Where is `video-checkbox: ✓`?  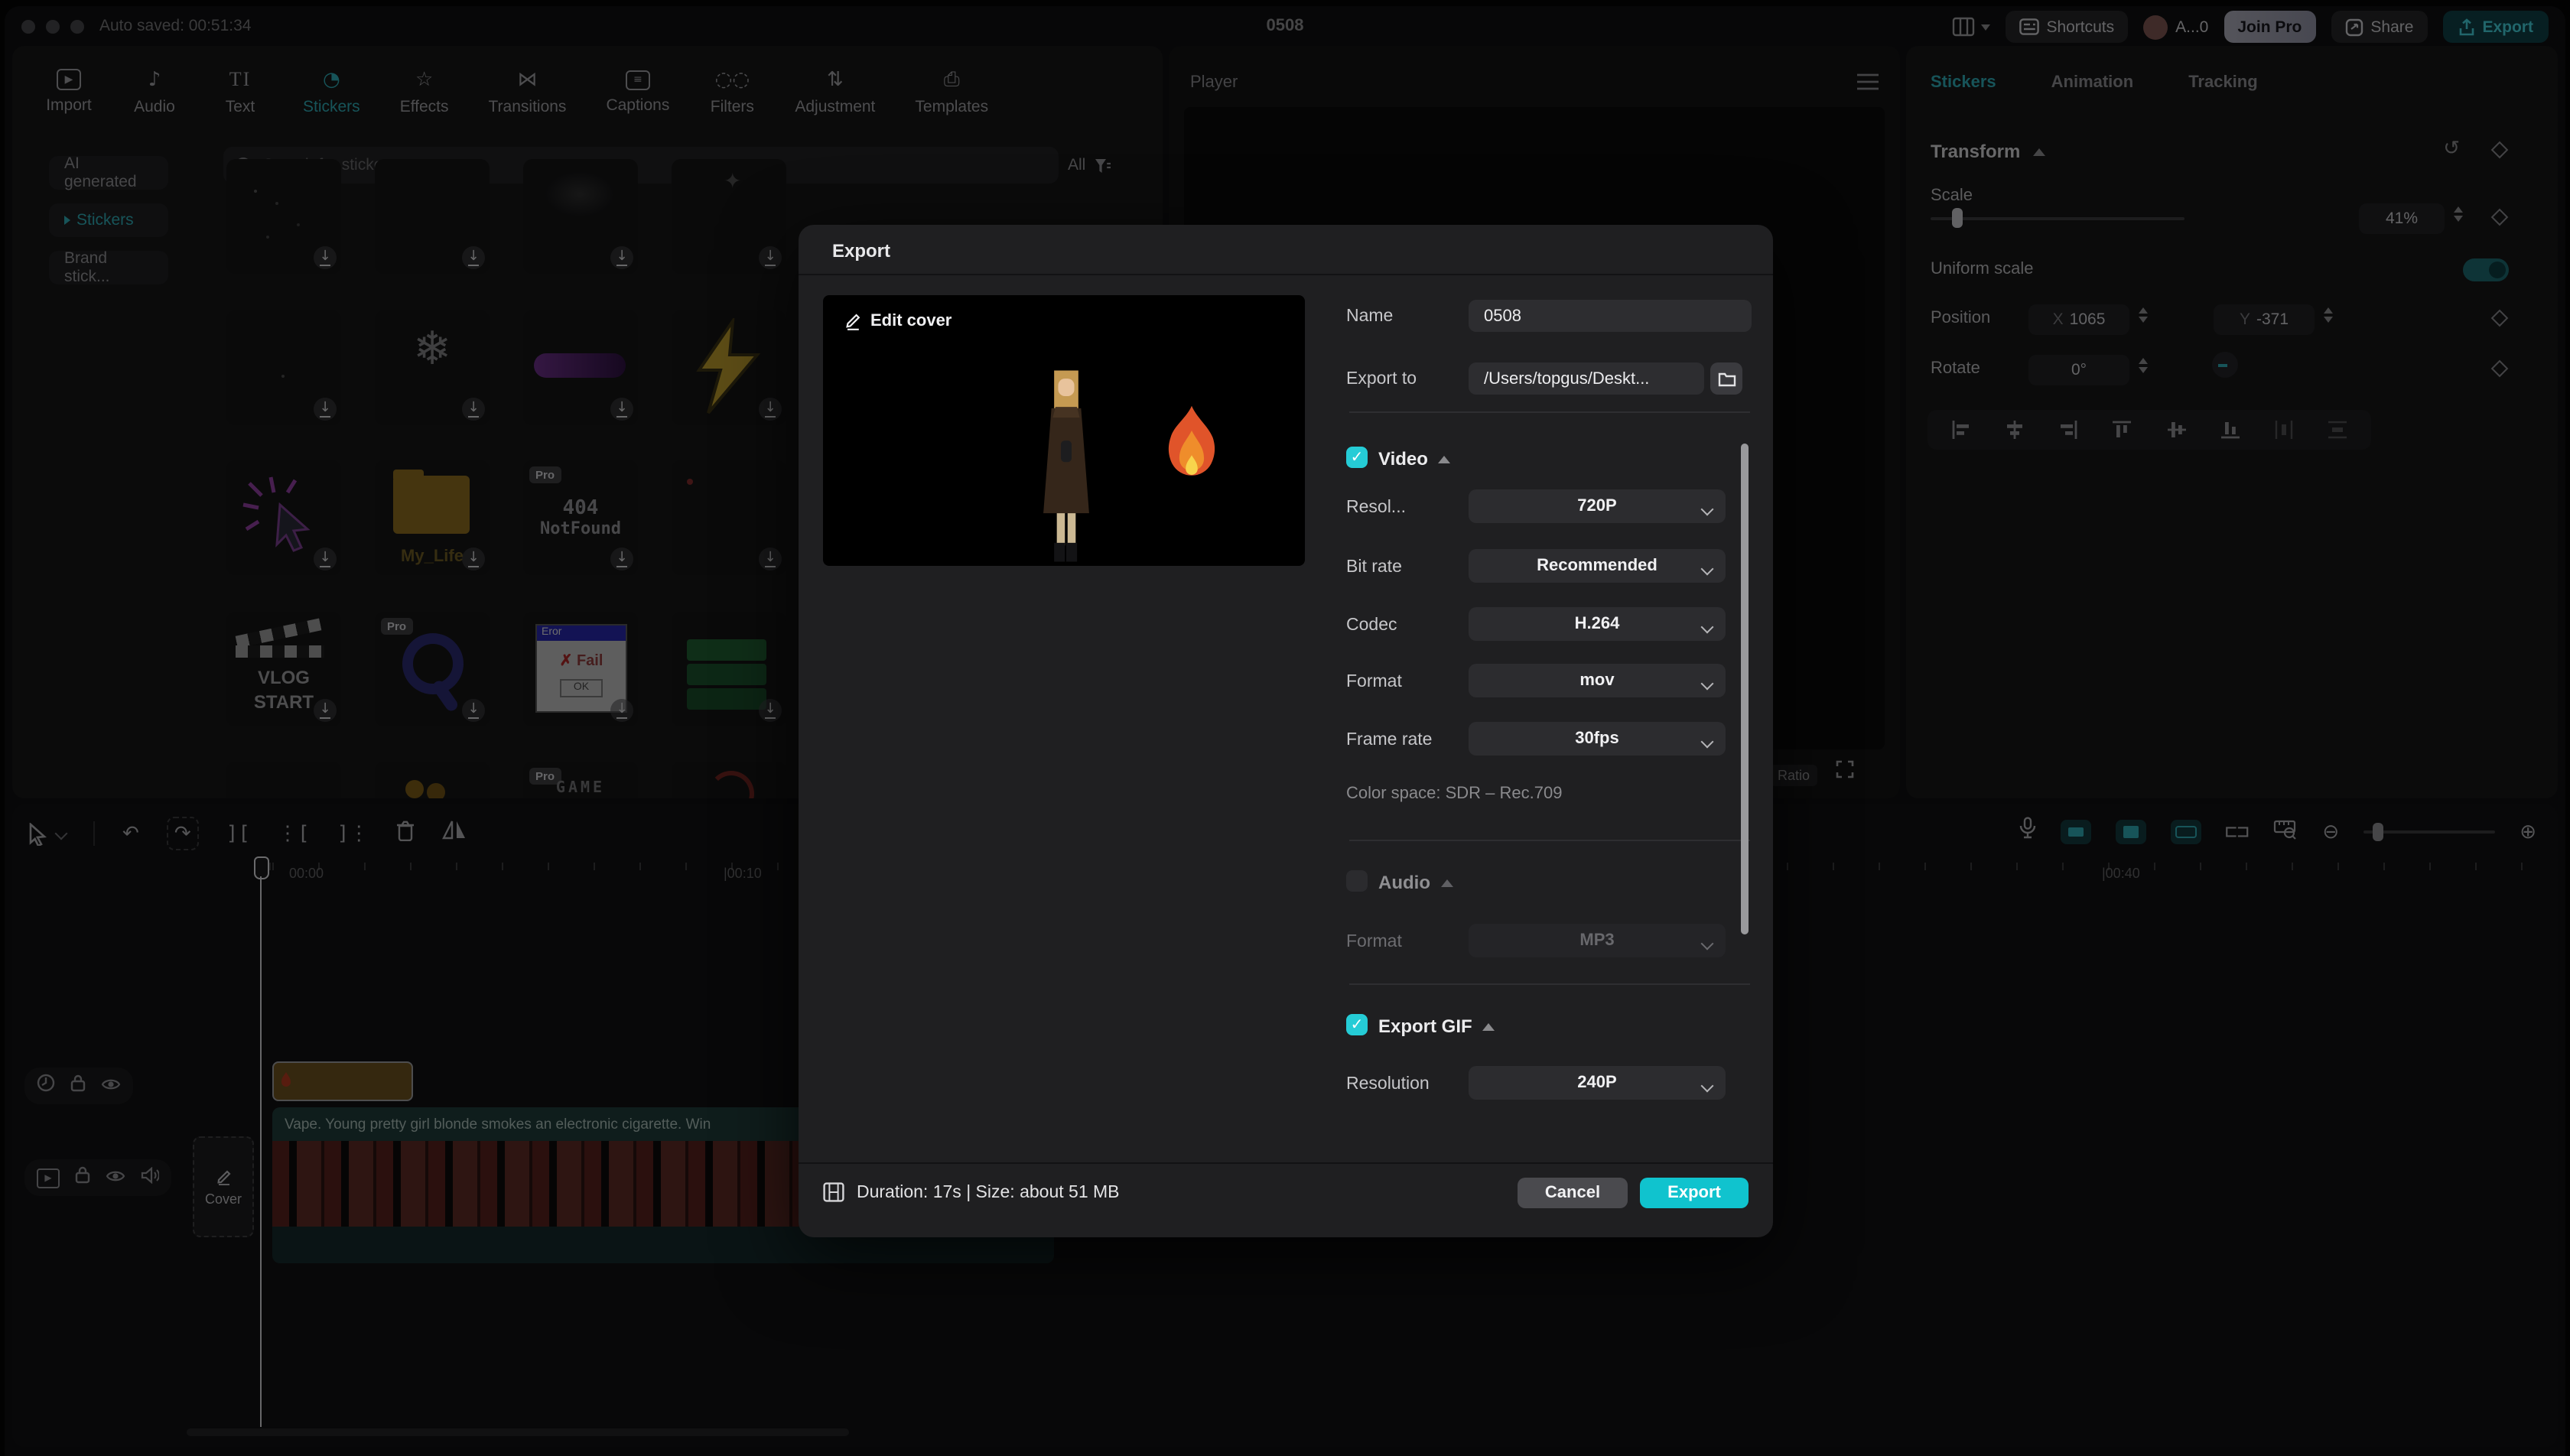 video-checkbox: ✓ is located at coordinates (1357, 457).